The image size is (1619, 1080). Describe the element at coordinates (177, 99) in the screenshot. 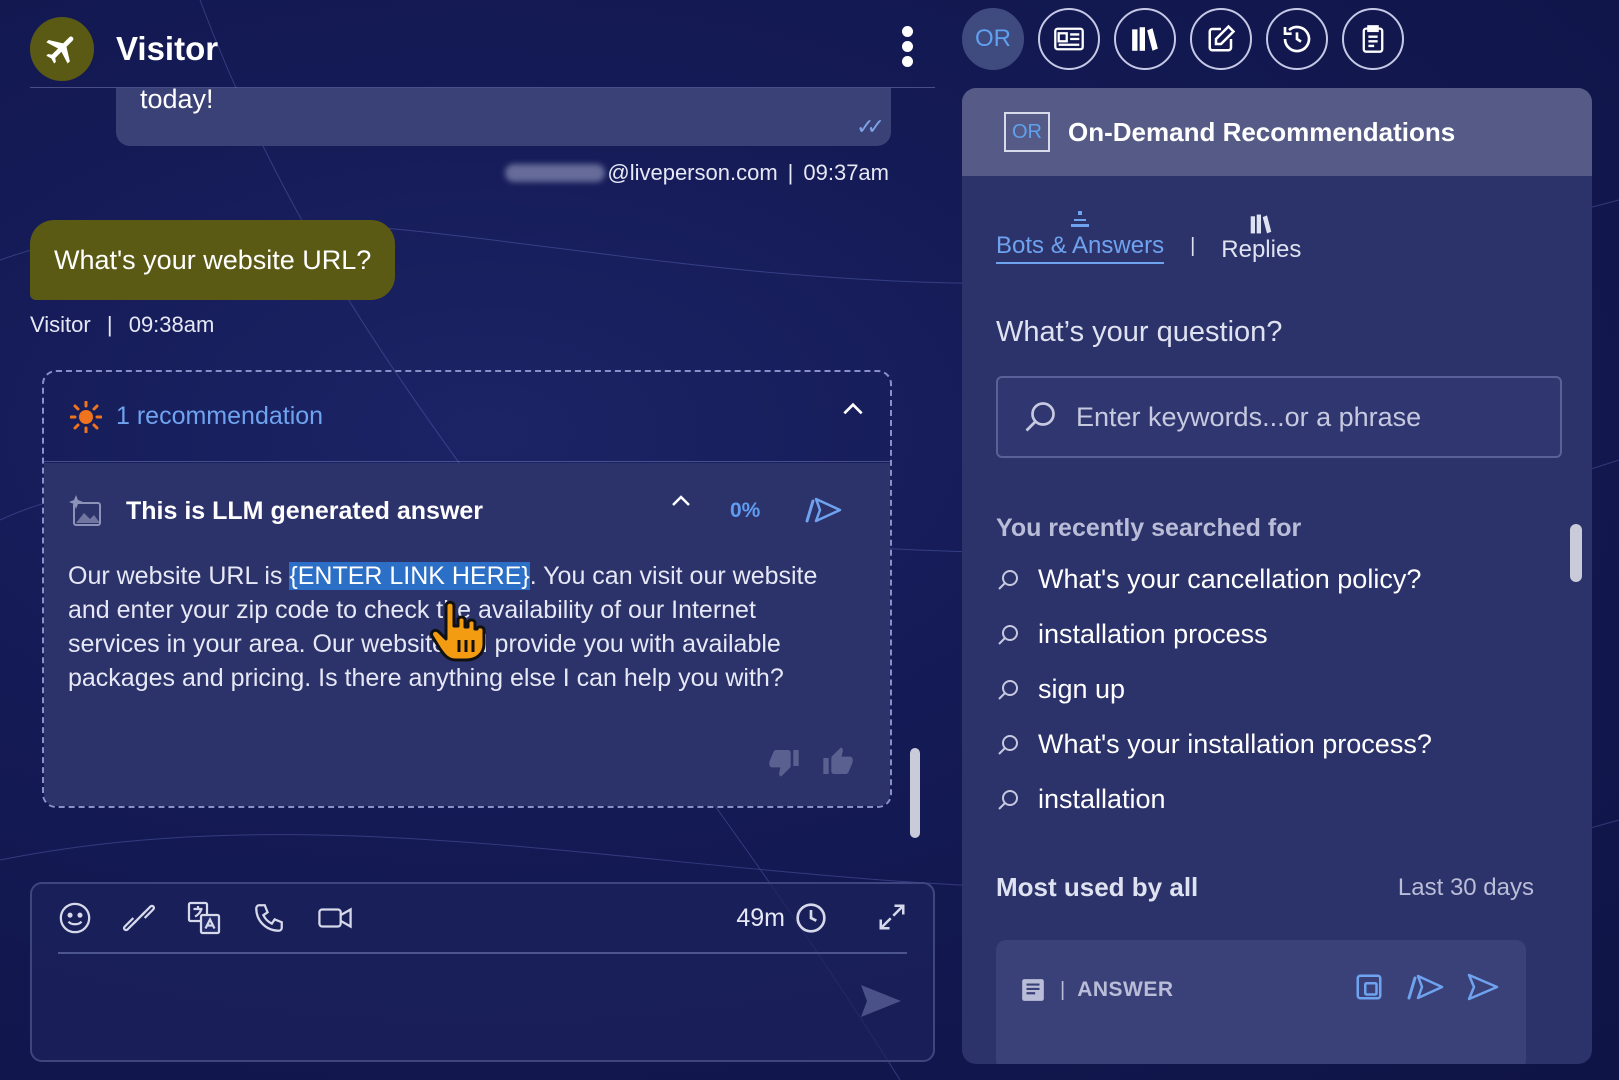

I see `agent-message-text: today!` at that location.